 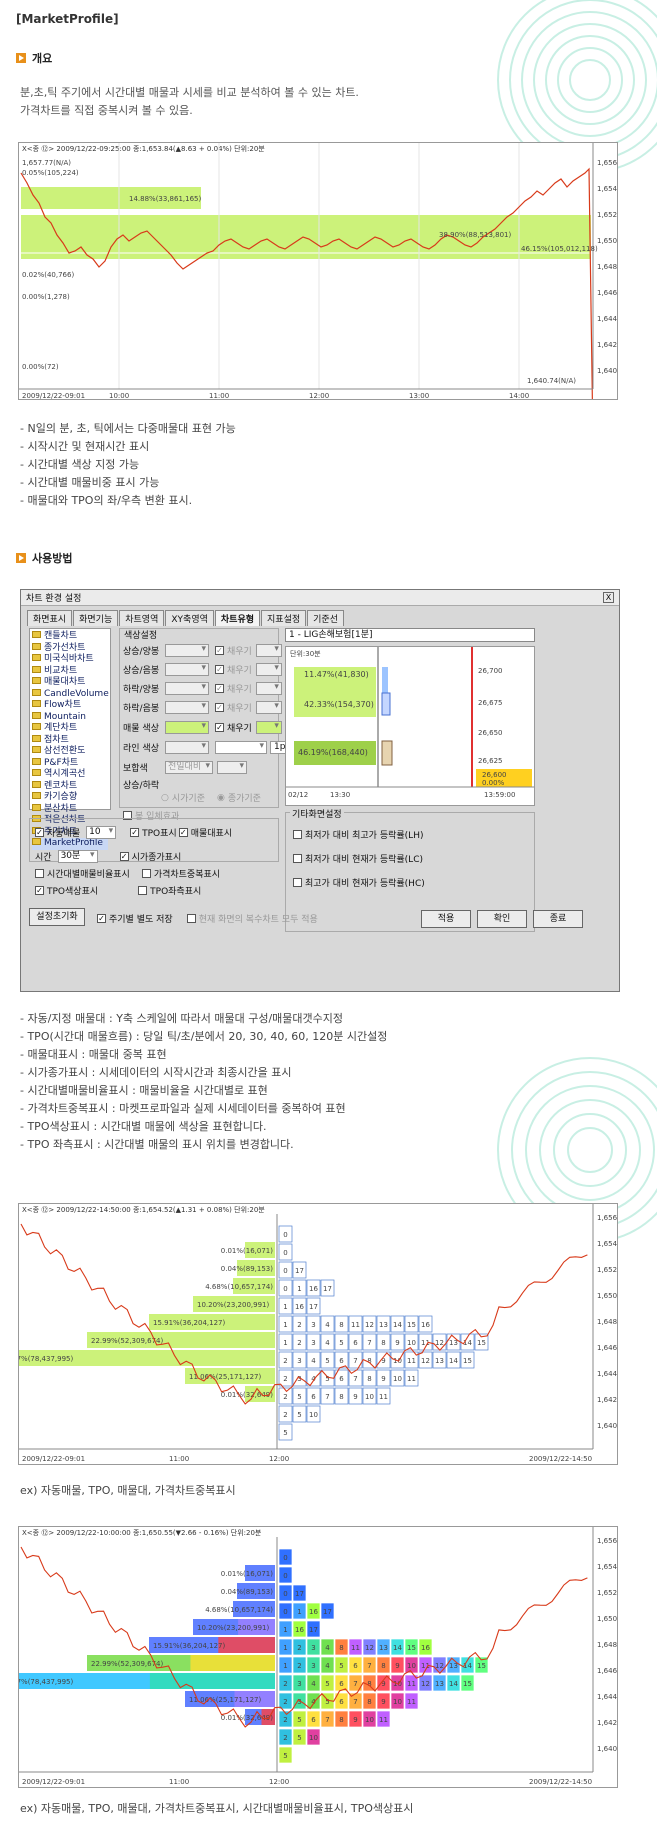 I want to click on tpo-cell-label: 0, so click(x=285, y=1235).